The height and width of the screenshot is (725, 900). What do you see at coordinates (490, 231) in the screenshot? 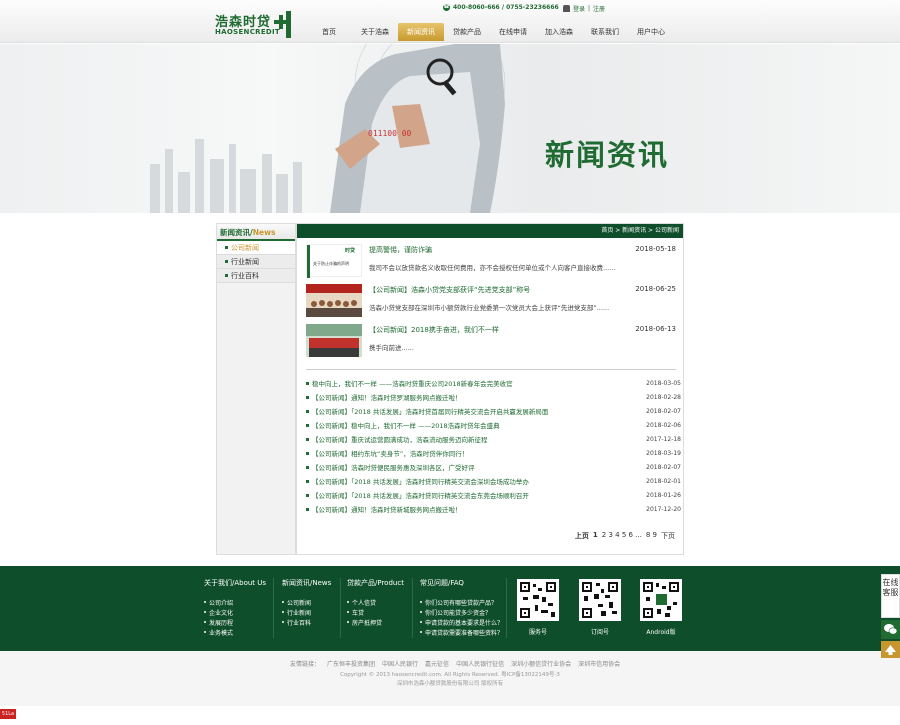
I see `breadcrumb: 首页 > 新闻资讯 > 公司新闻` at bounding box center [490, 231].